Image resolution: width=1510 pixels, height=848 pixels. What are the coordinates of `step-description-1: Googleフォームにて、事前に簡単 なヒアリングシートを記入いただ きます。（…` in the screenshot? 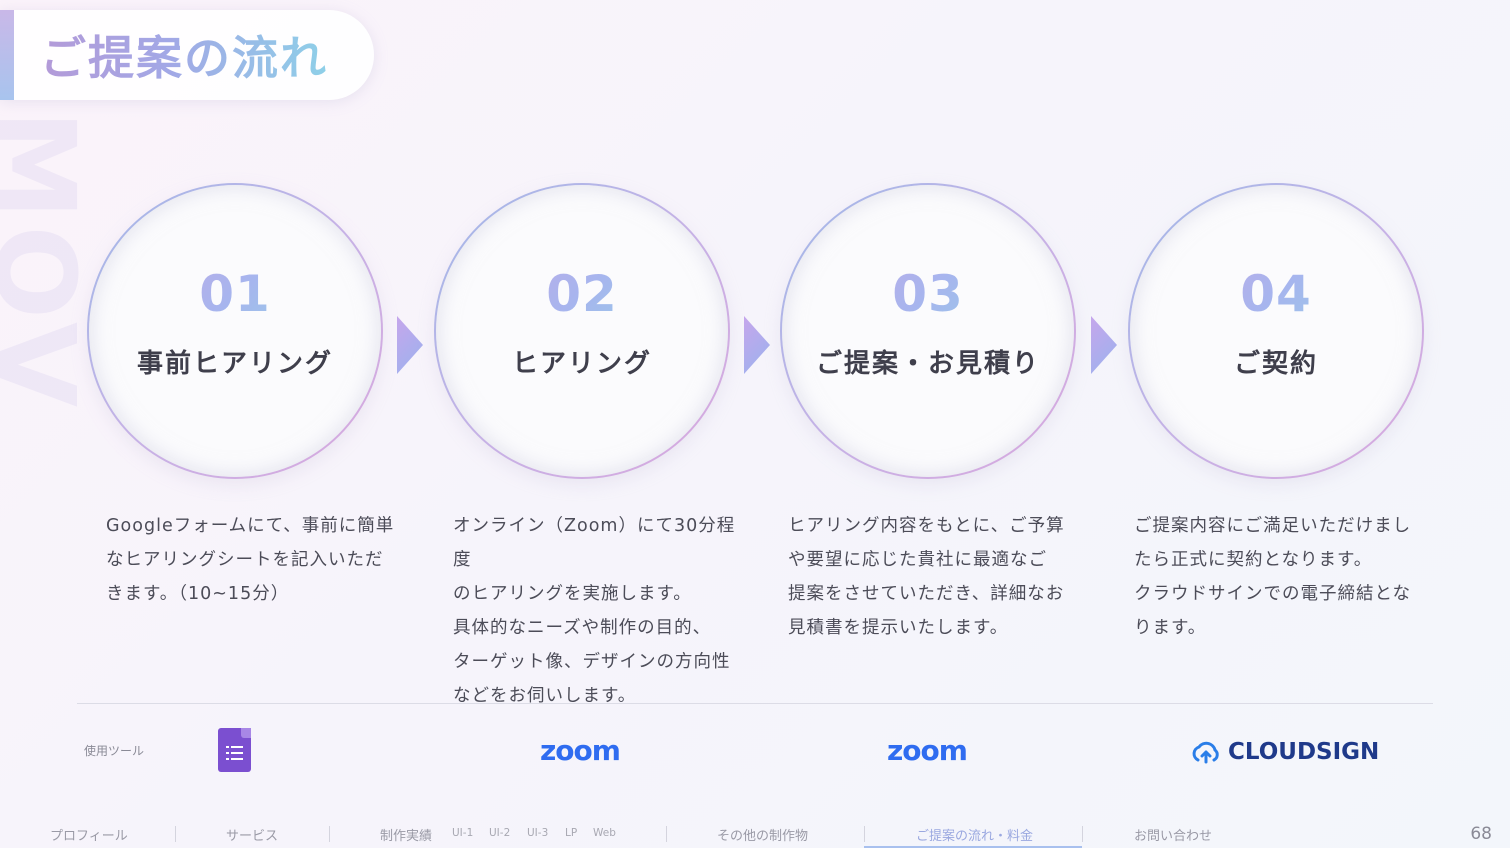 It's located at (256, 560).